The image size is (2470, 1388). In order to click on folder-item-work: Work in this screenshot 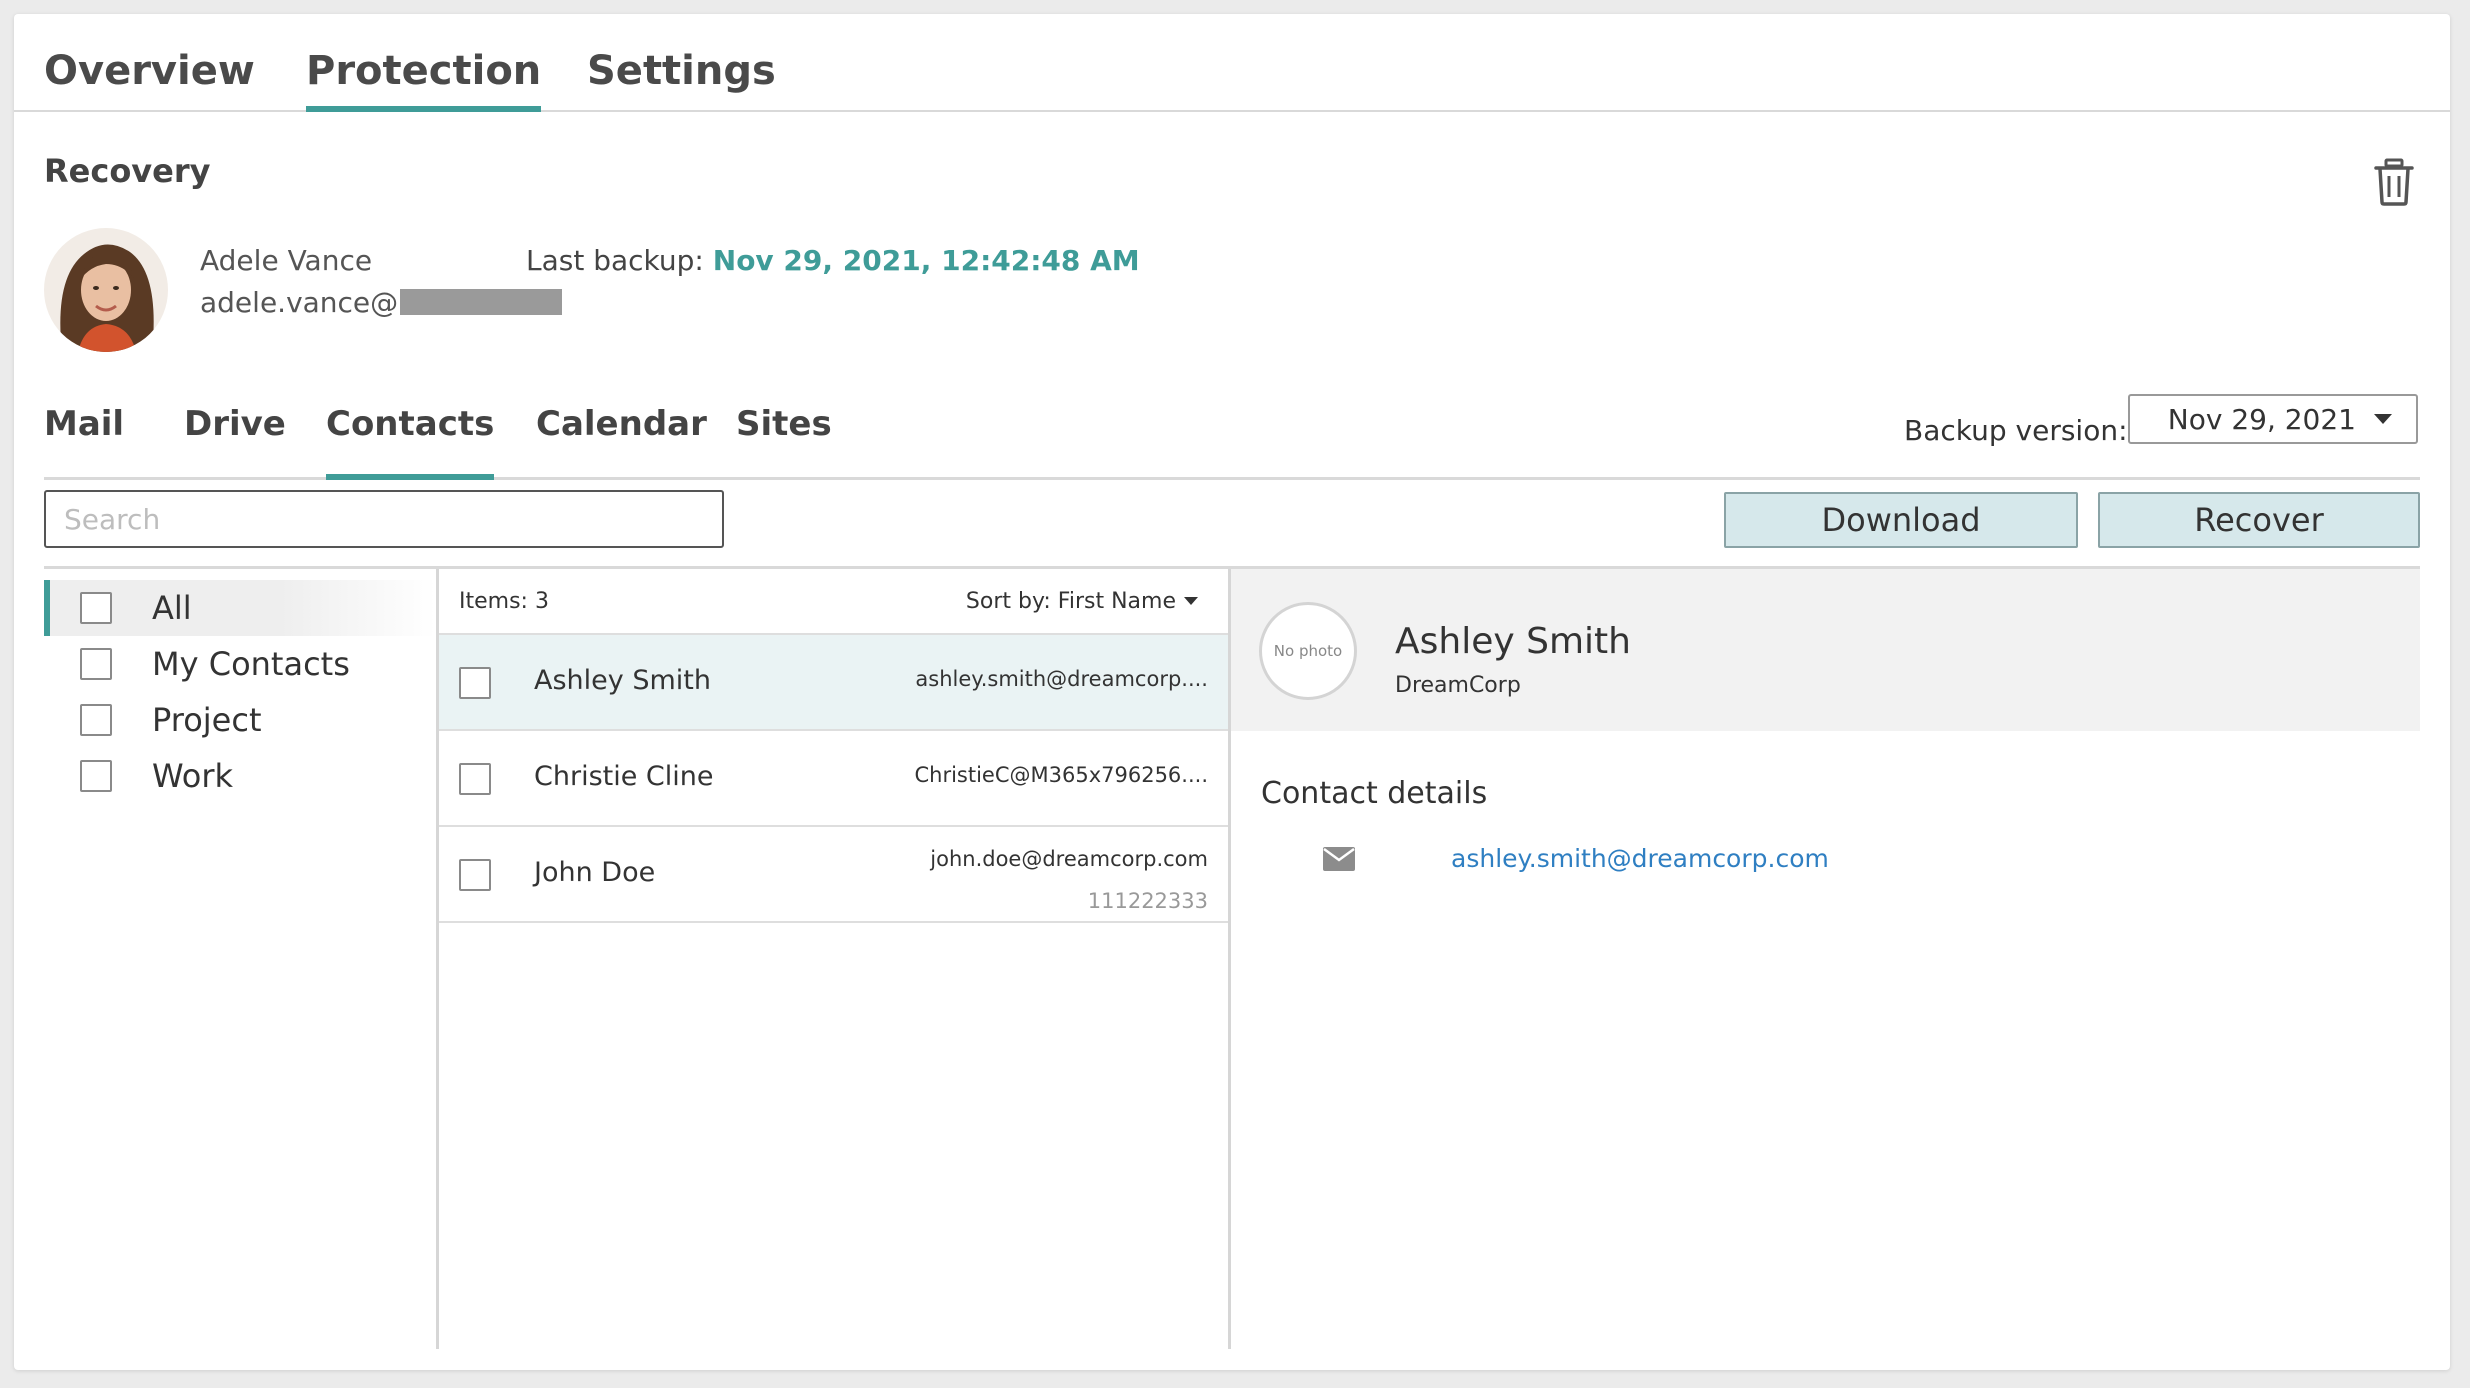, I will do `click(240, 776)`.